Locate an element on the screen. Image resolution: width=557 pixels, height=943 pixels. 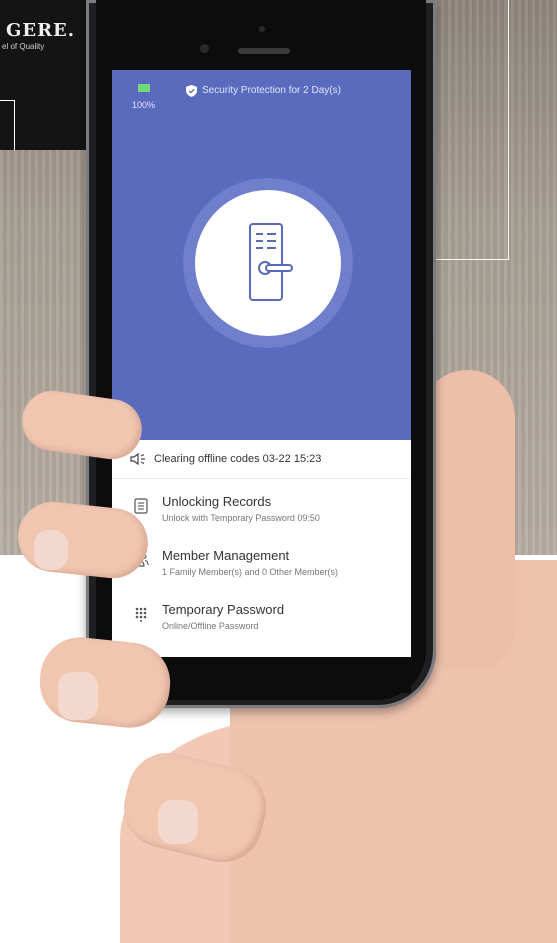
callout-line-left-vertical is located at coordinates (14, 125).